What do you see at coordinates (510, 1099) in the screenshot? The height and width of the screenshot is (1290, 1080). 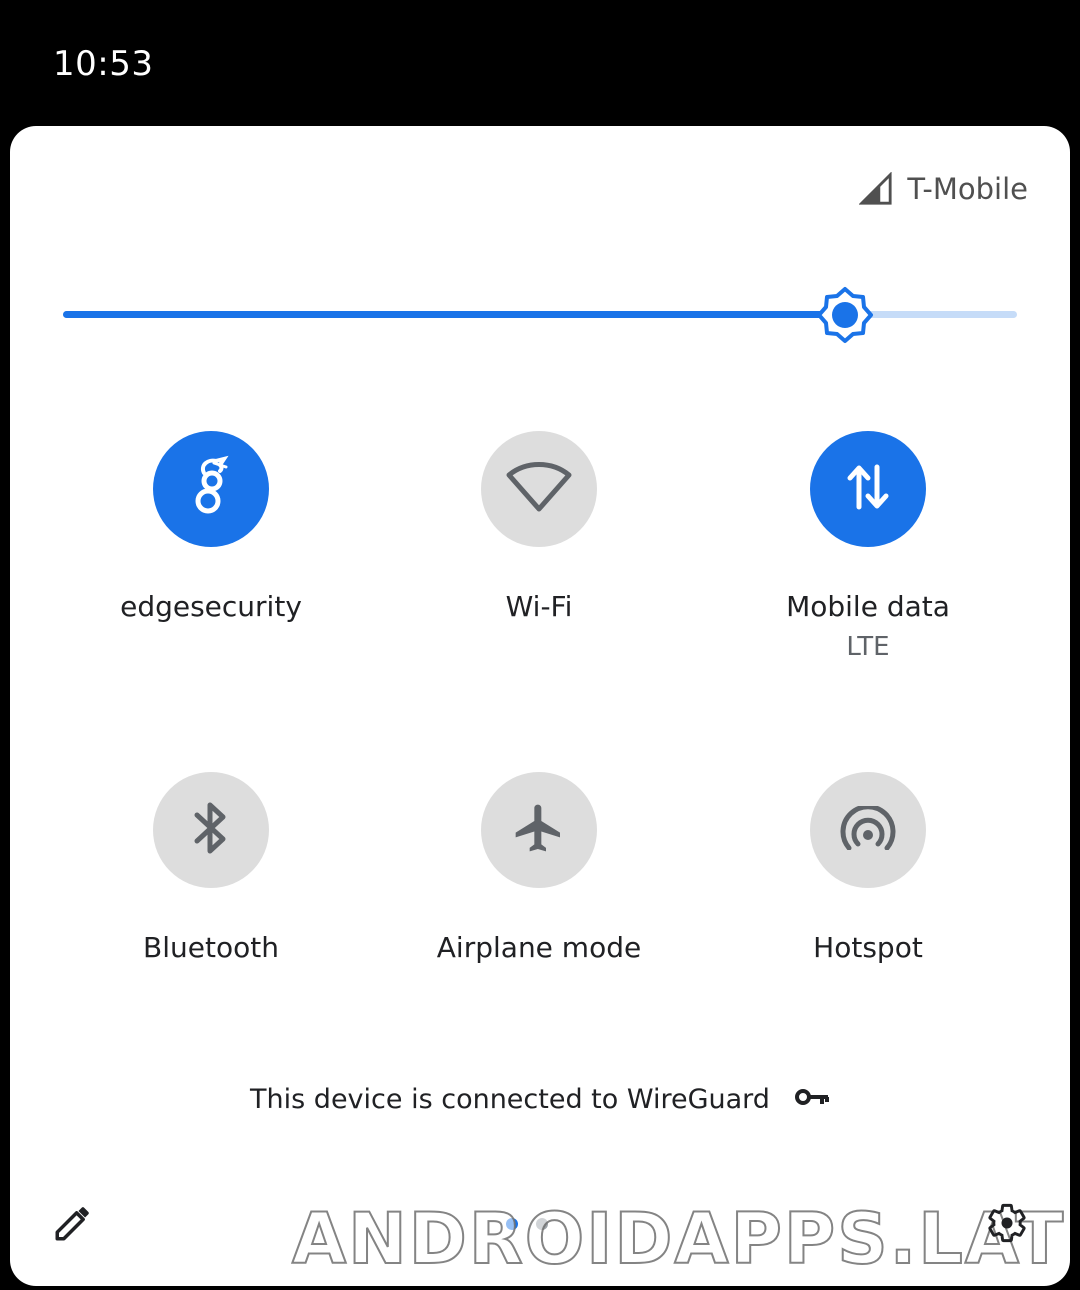 I see `vpn-notice-text: This device is connected to WireGuard` at bounding box center [510, 1099].